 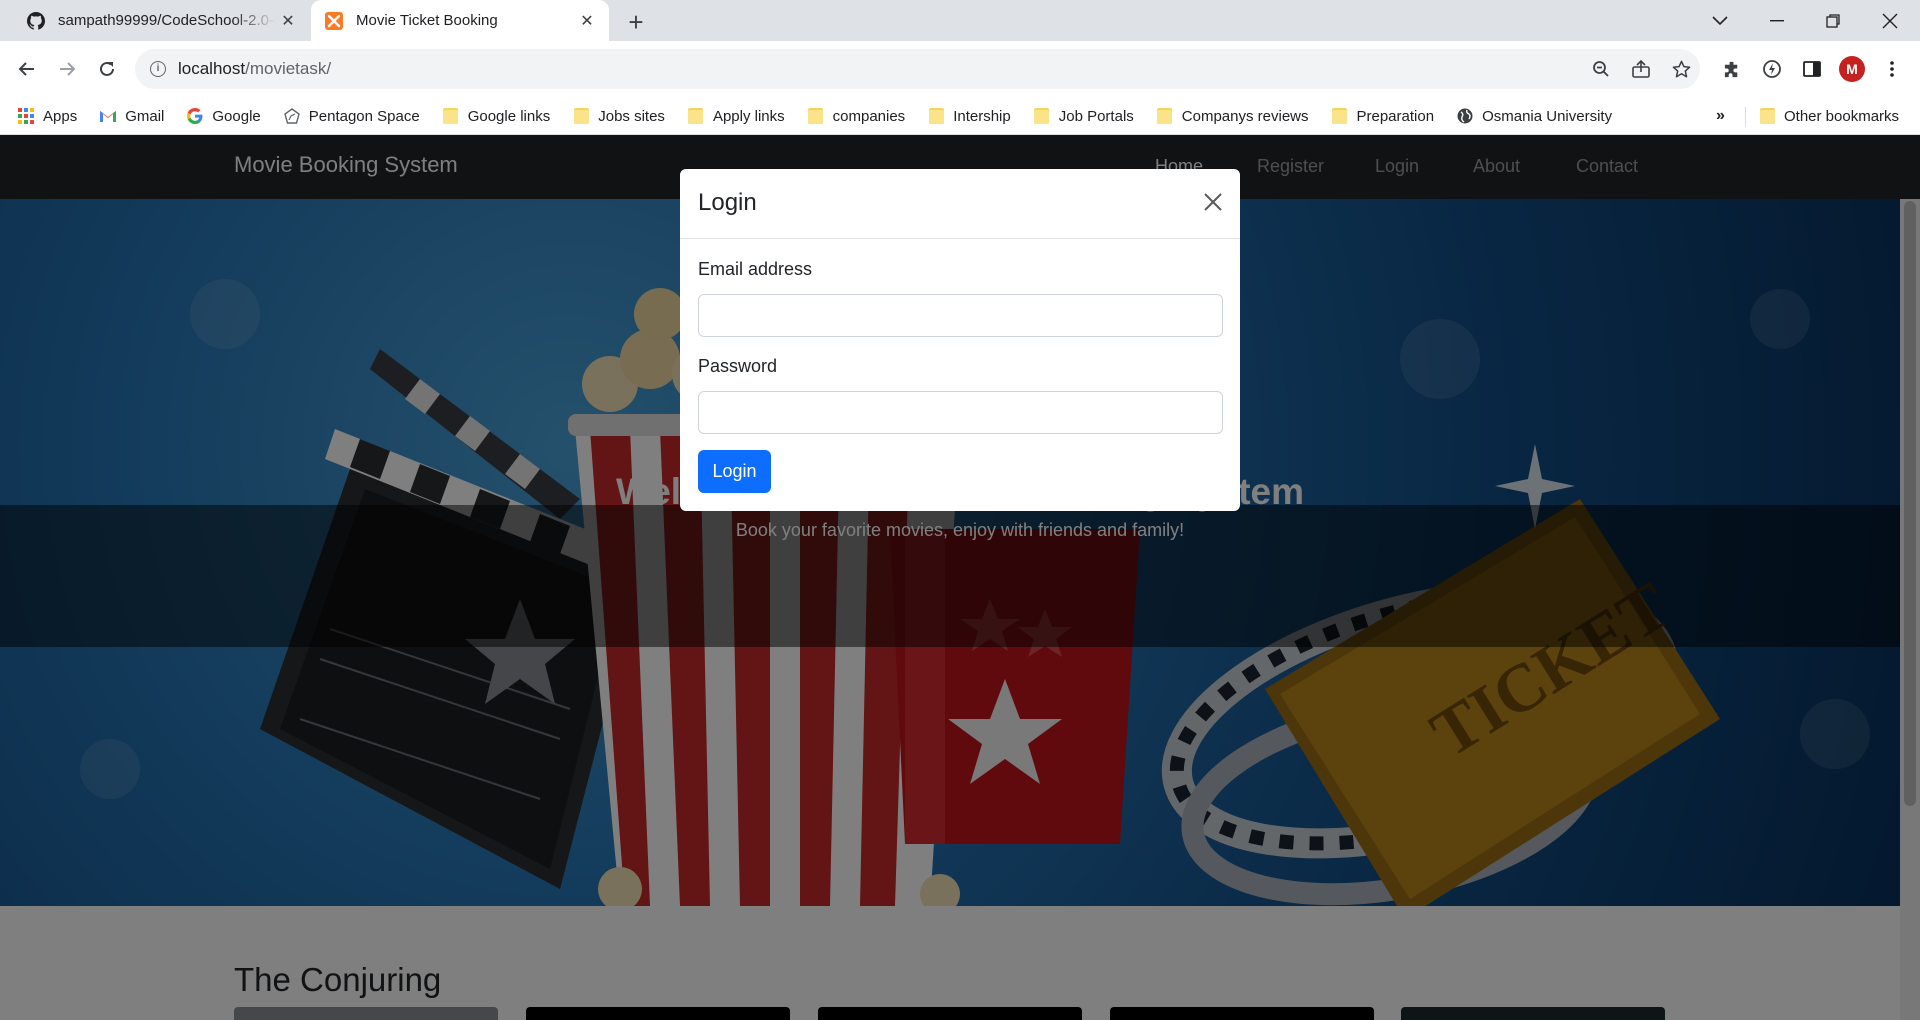 What do you see at coordinates (727, 202) in the screenshot?
I see `modal-title: Login` at bounding box center [727, 202].